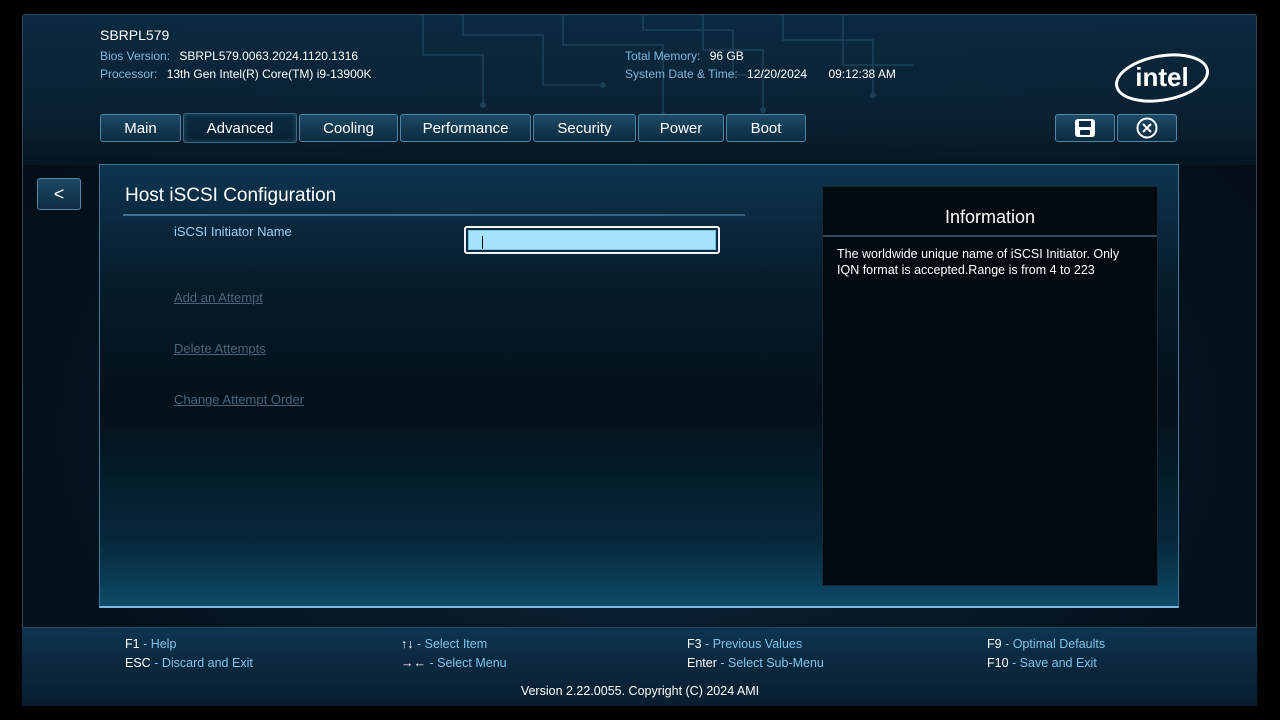 This screenshot has width=1280, height=720. What do you see at coordinates (990, 217) in the screenshot?
I see `information-title: Information` at bounding box center [990, 217].